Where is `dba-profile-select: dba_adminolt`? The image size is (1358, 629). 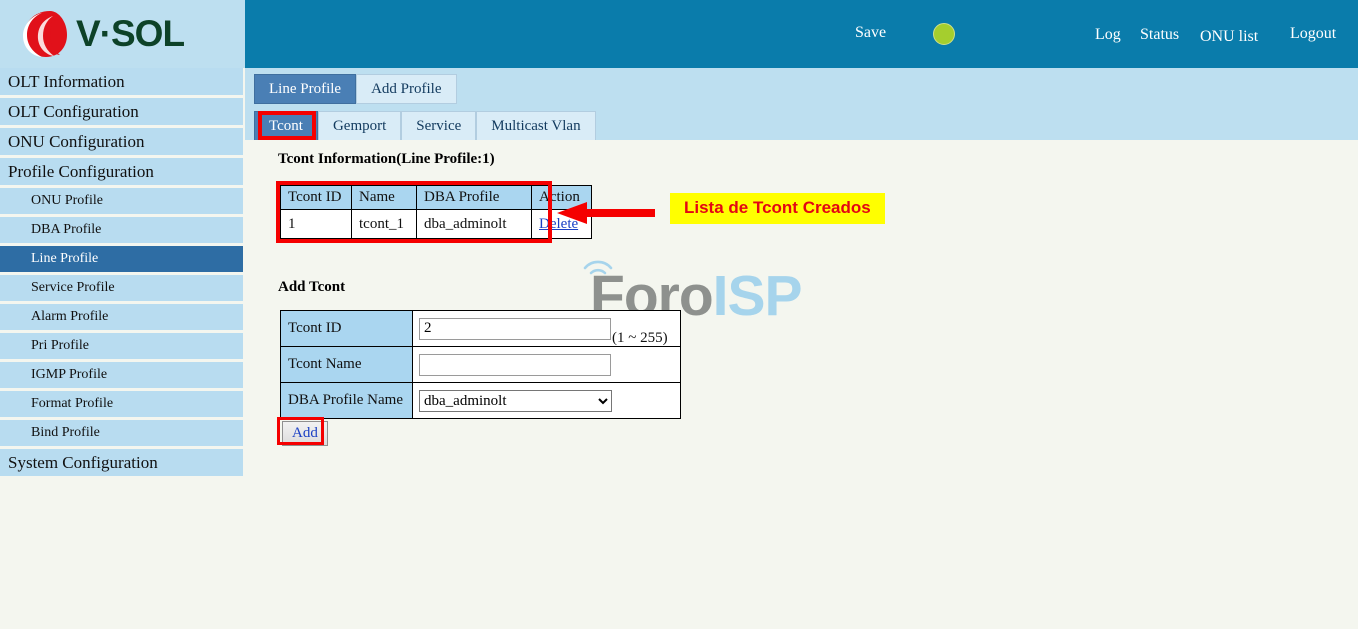 dba-profile-select: dba_adminolt is located at coordinates (515, 400).